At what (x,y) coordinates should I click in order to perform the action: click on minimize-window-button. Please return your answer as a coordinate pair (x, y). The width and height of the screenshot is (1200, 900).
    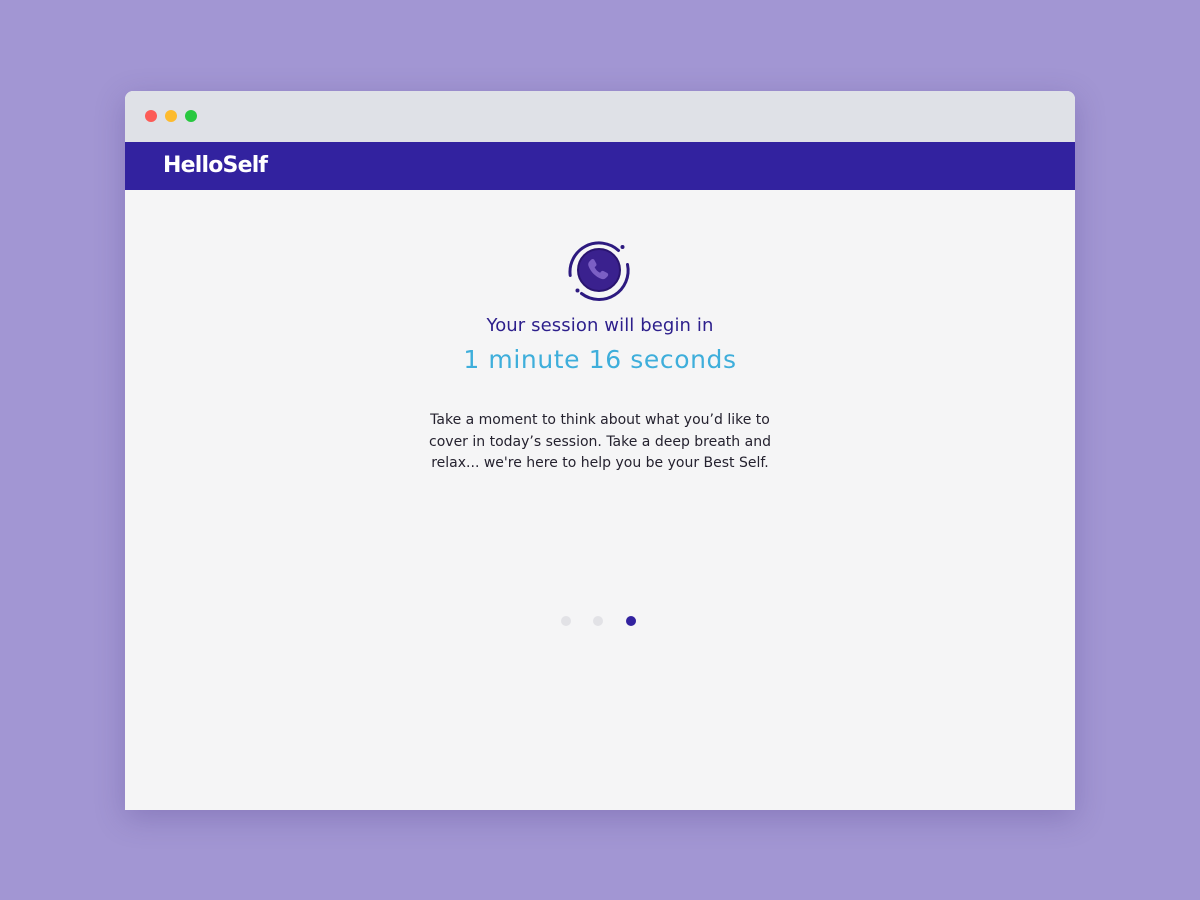
    Looking at the image, I should click on (171, 116).